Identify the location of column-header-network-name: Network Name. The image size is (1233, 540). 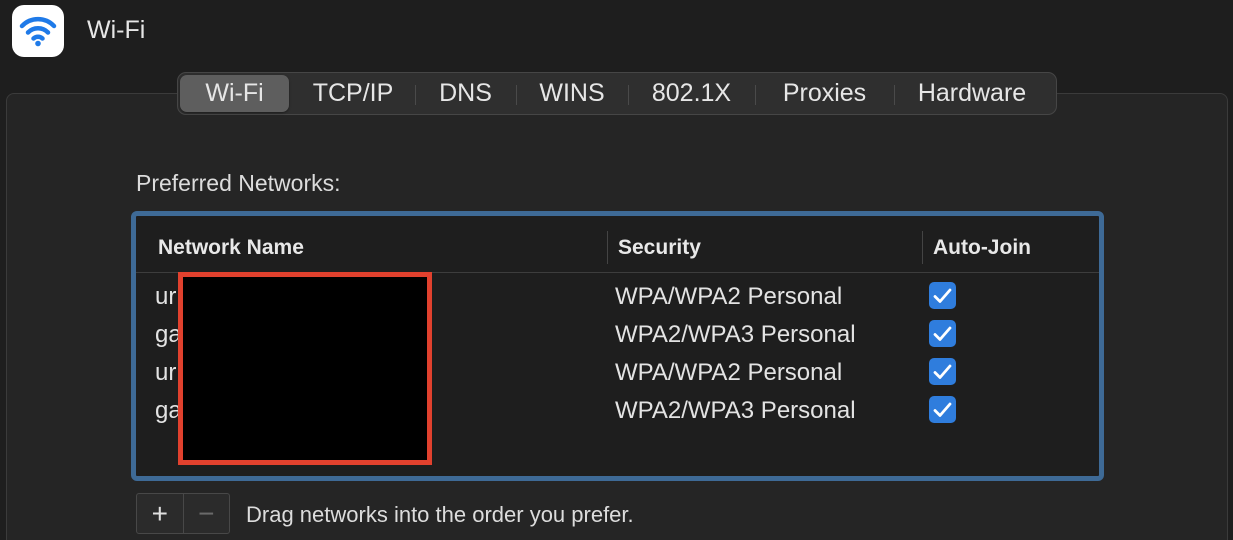
(231, 248).